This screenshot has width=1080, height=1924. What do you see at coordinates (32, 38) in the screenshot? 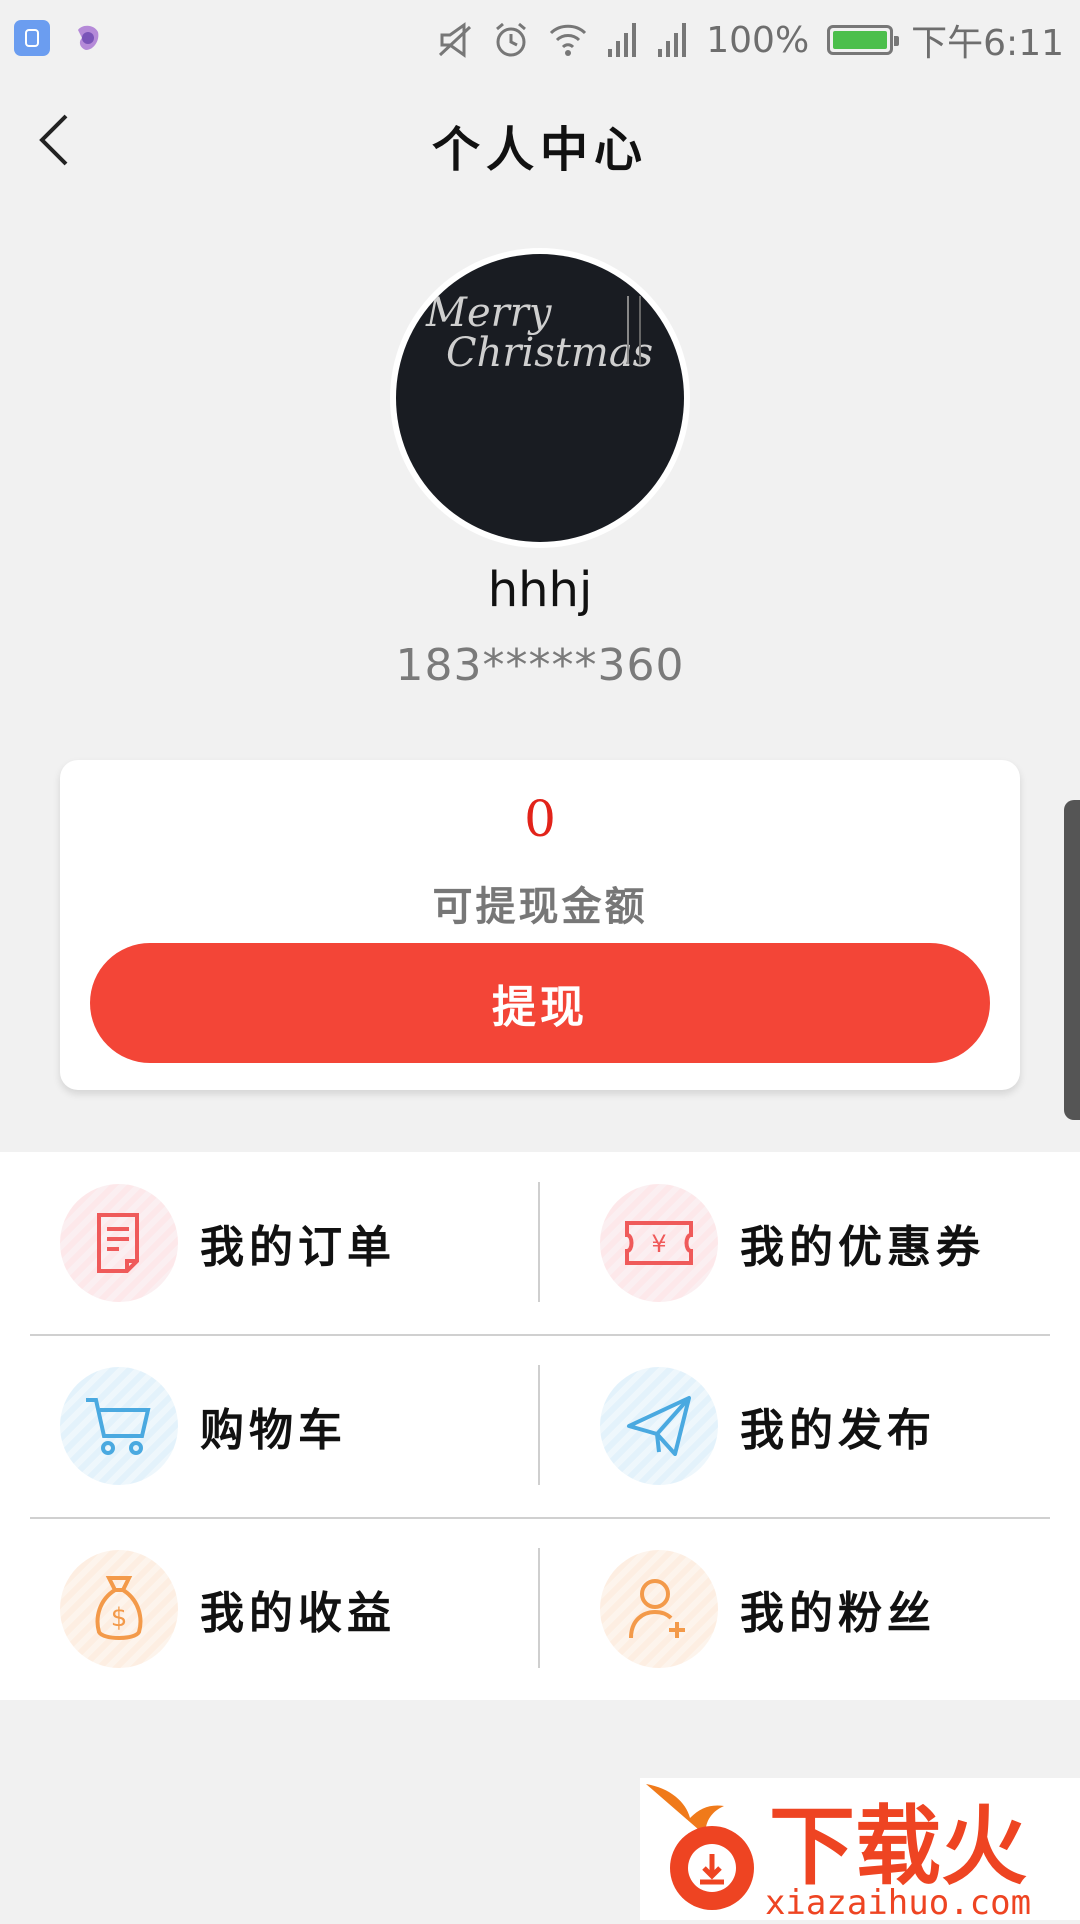
I see `app-icon` at bounding box center [32, 38].